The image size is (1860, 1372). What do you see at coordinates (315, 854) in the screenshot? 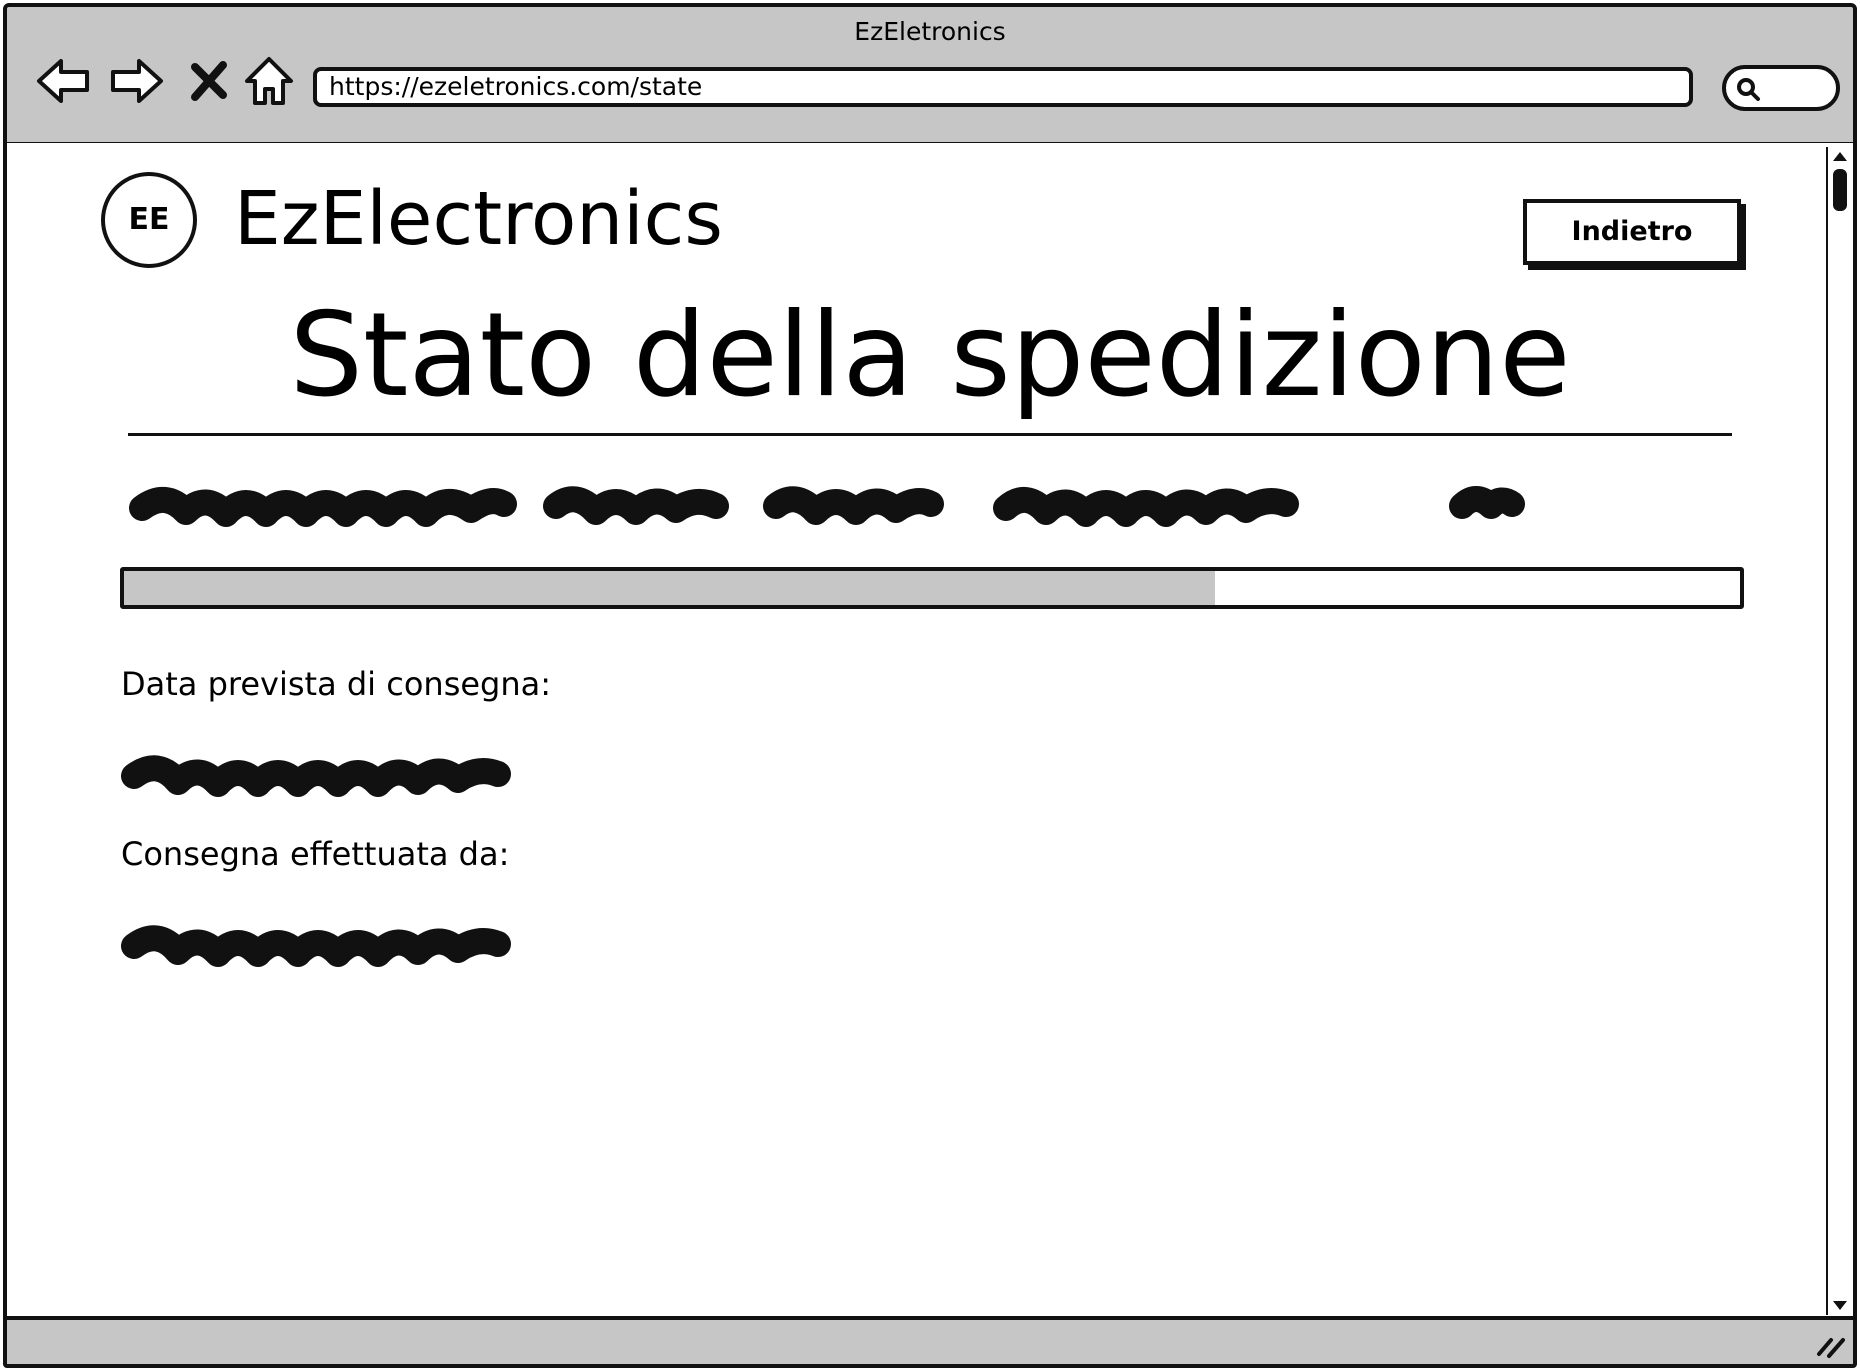
I see `delivered-by-label: Consegna effettuata da:` at bounding box center [315, 854].